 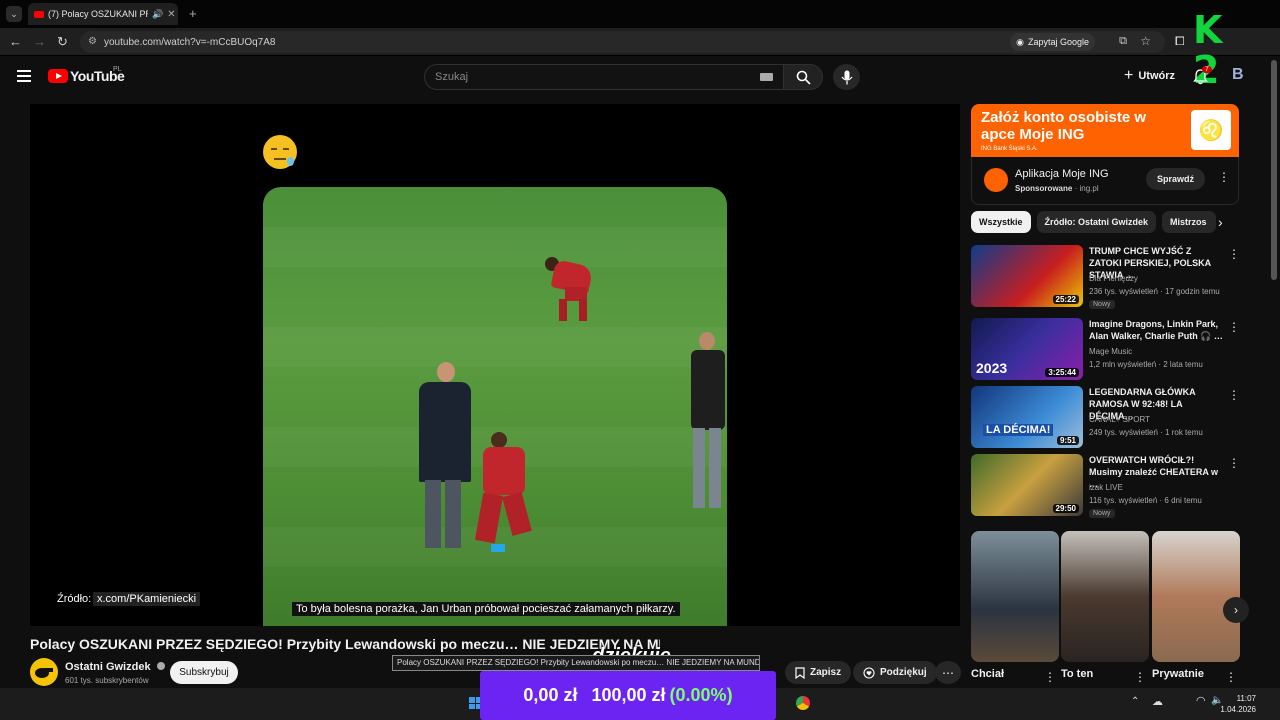 What do you see at coordinates (1113, 278) in the screenshot?
I see `recommendation-channel: Dla Pieniędzy` at bounding box center [1113, 278].